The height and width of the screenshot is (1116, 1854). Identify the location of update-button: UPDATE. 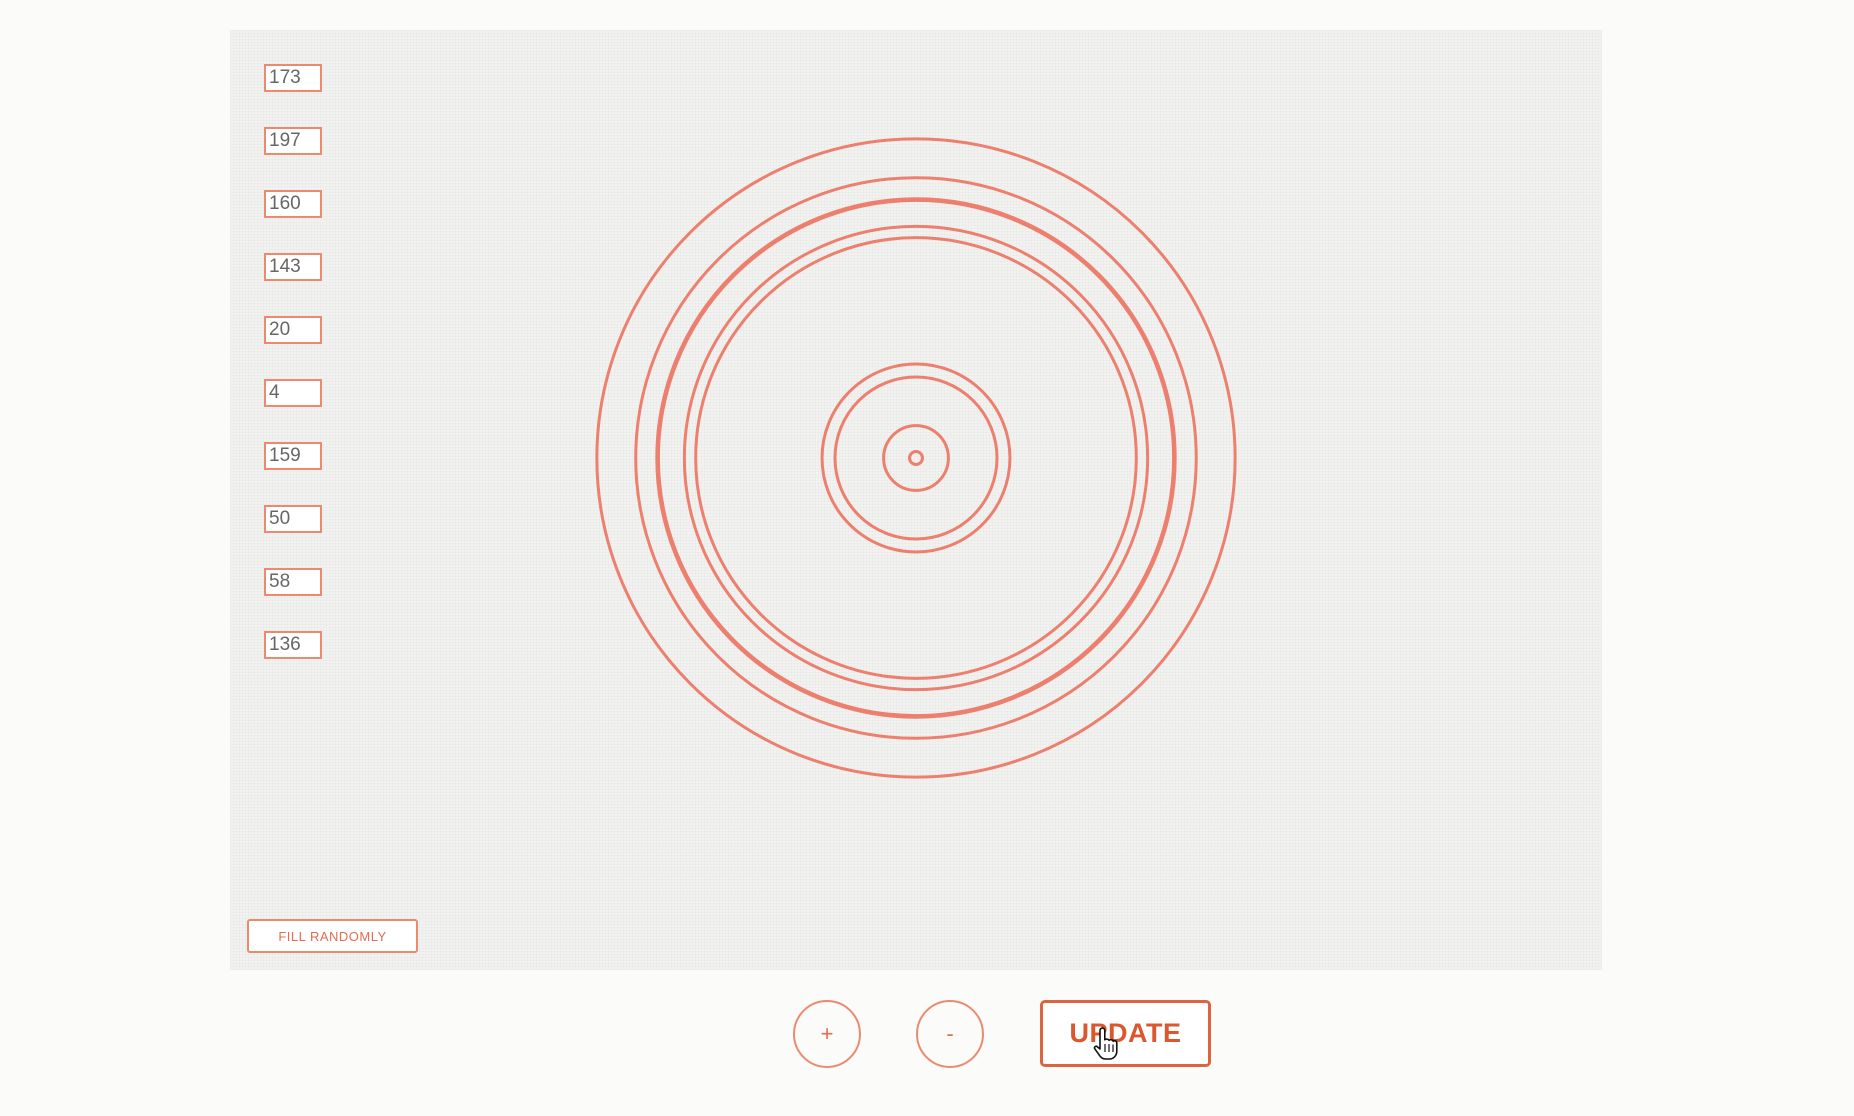
(1125, 1033).